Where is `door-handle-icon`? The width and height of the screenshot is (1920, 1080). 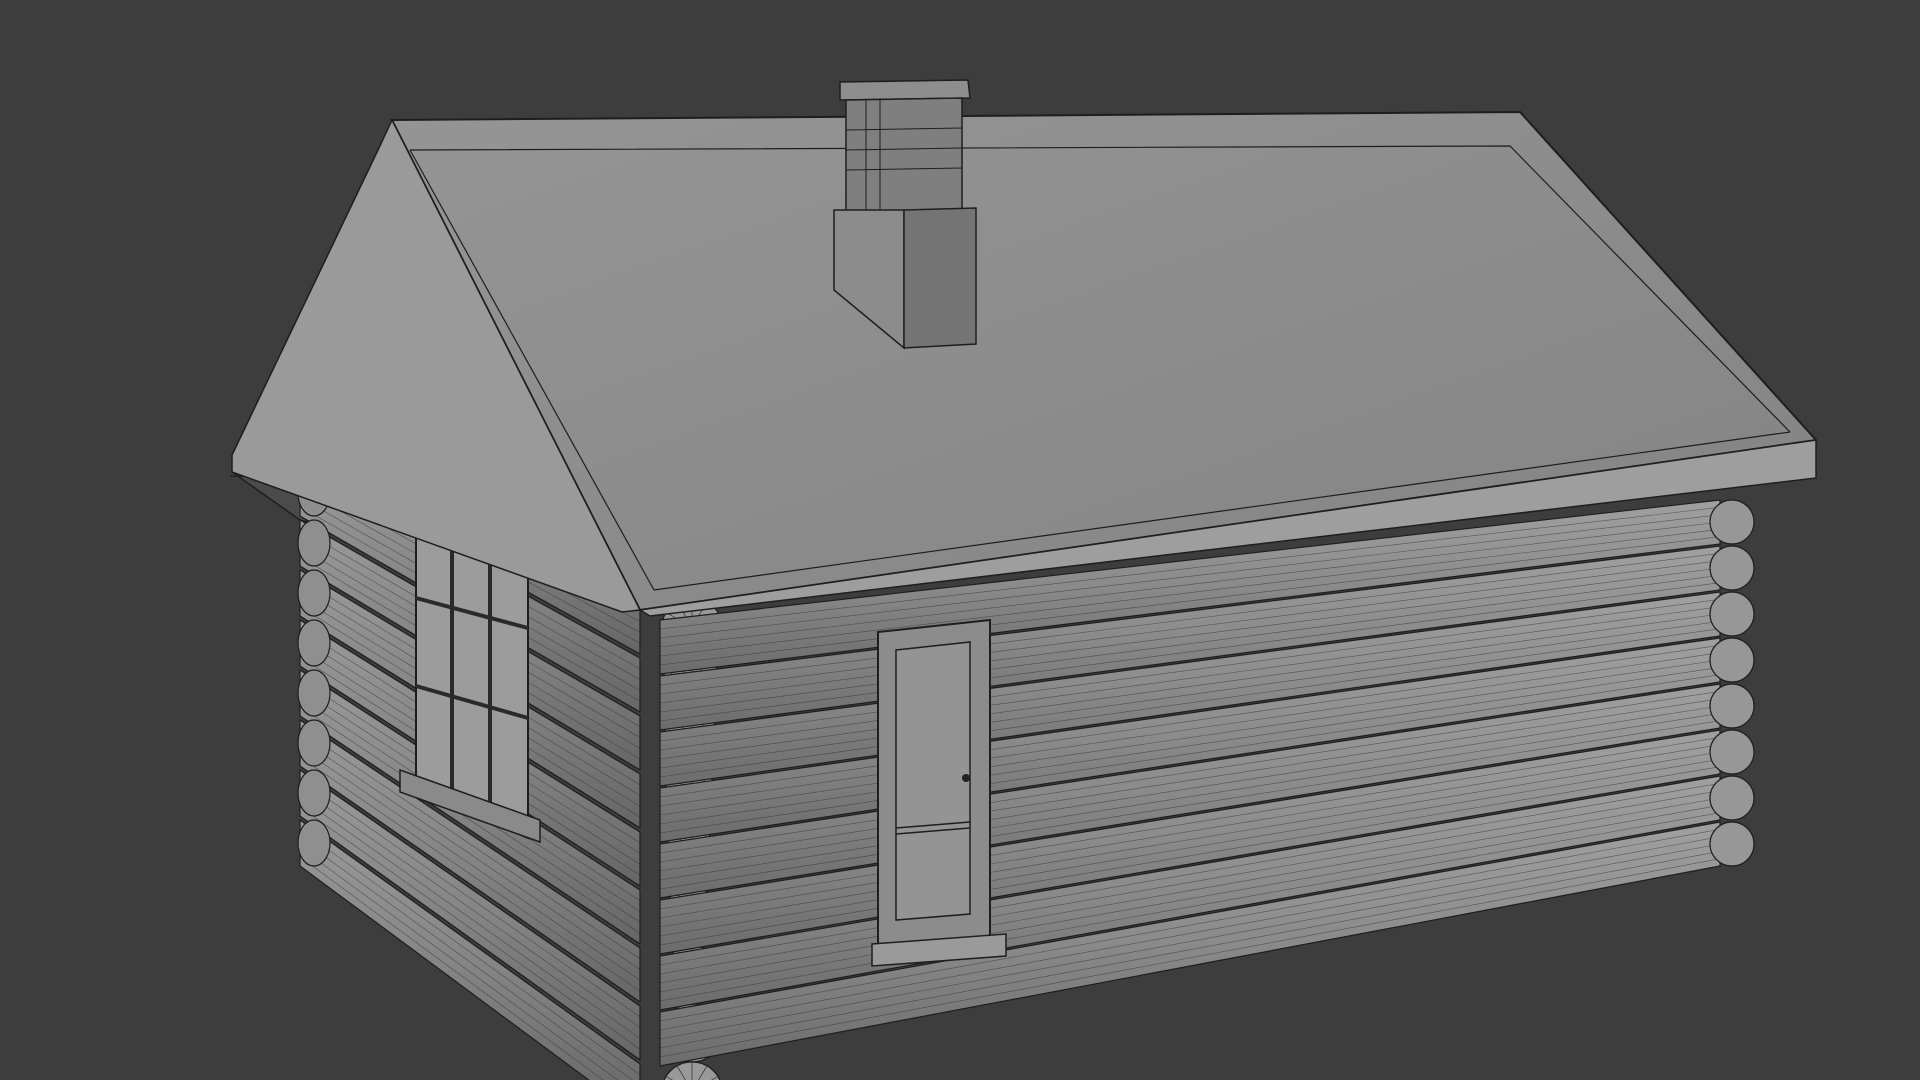
door-handle-icon is located at coordinates (966, 778).